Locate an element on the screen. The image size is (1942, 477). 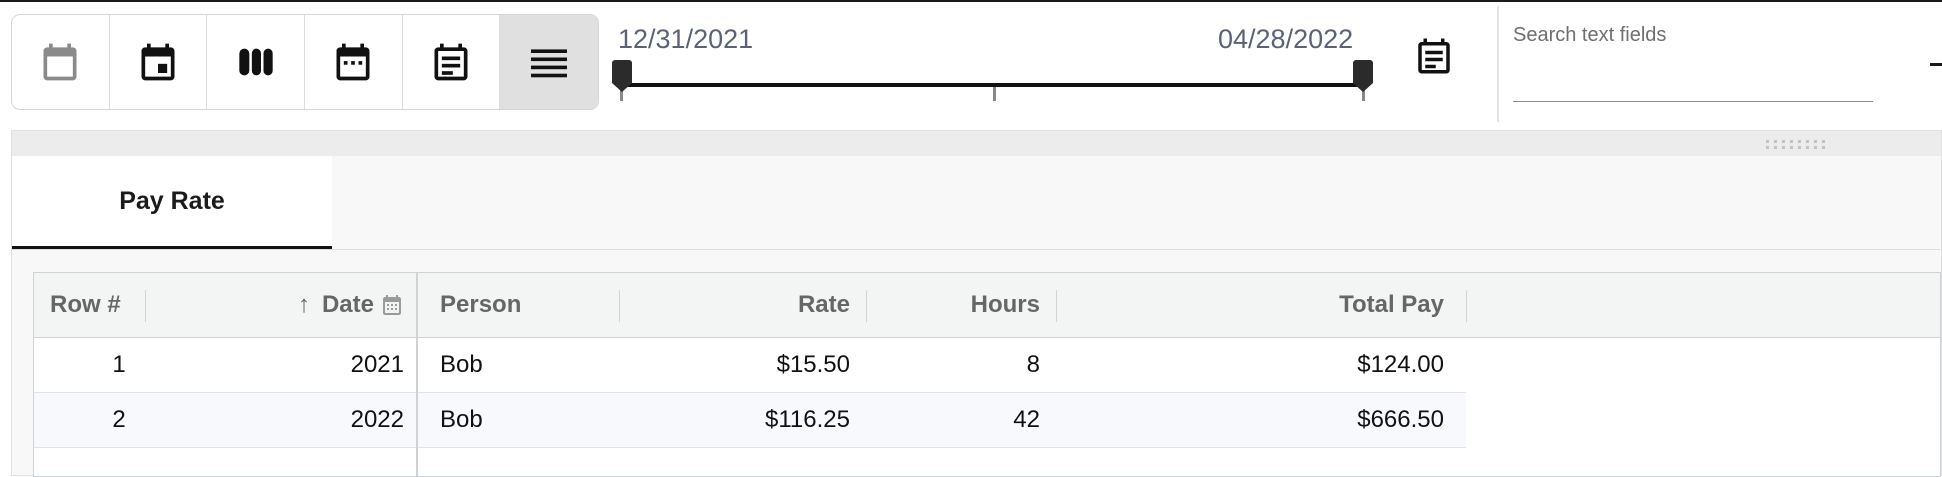
column-header-total-pay: Total Pay is located at coordinates (1254, 305).